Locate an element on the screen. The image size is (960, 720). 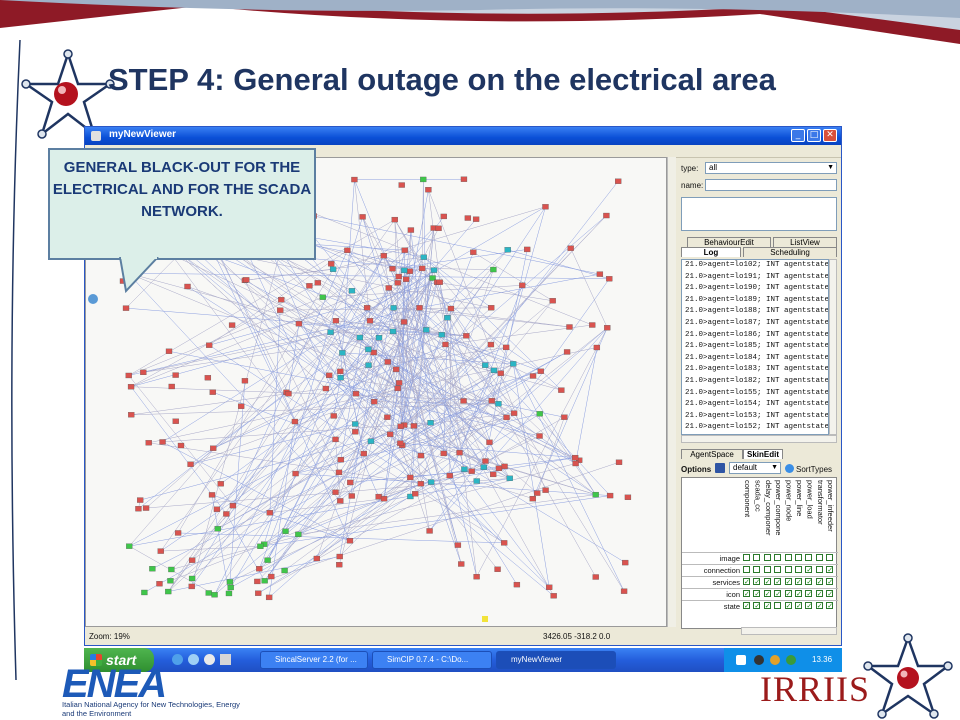
options-select: default ▼ is located at coordinates (755, 468).